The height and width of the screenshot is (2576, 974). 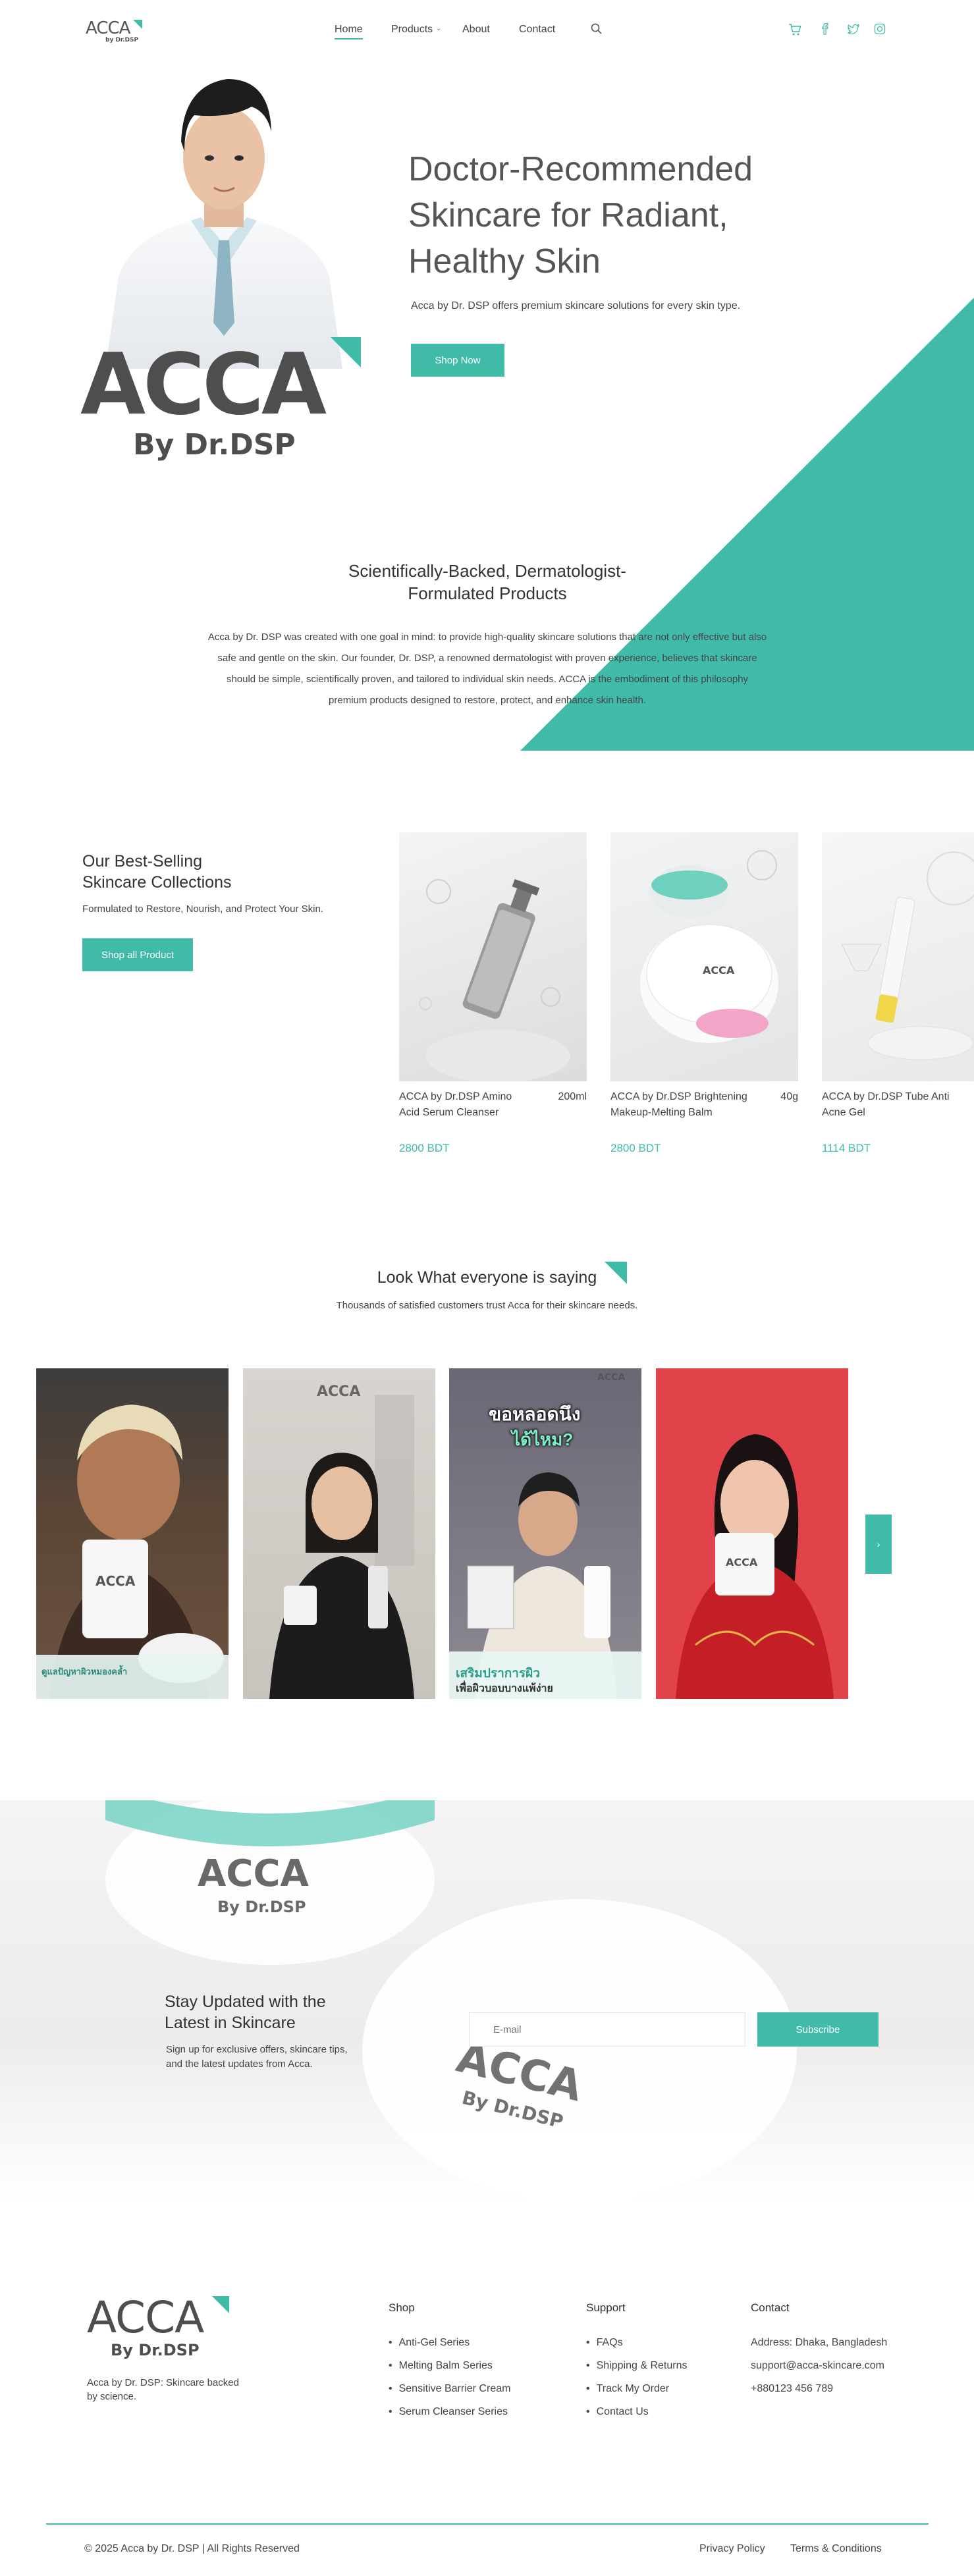 What do you see at coordinates (142, 862) in the screenshot?
I see `bestsellers-title-line: Our Best-Selling` at bounding box center [142, 862].